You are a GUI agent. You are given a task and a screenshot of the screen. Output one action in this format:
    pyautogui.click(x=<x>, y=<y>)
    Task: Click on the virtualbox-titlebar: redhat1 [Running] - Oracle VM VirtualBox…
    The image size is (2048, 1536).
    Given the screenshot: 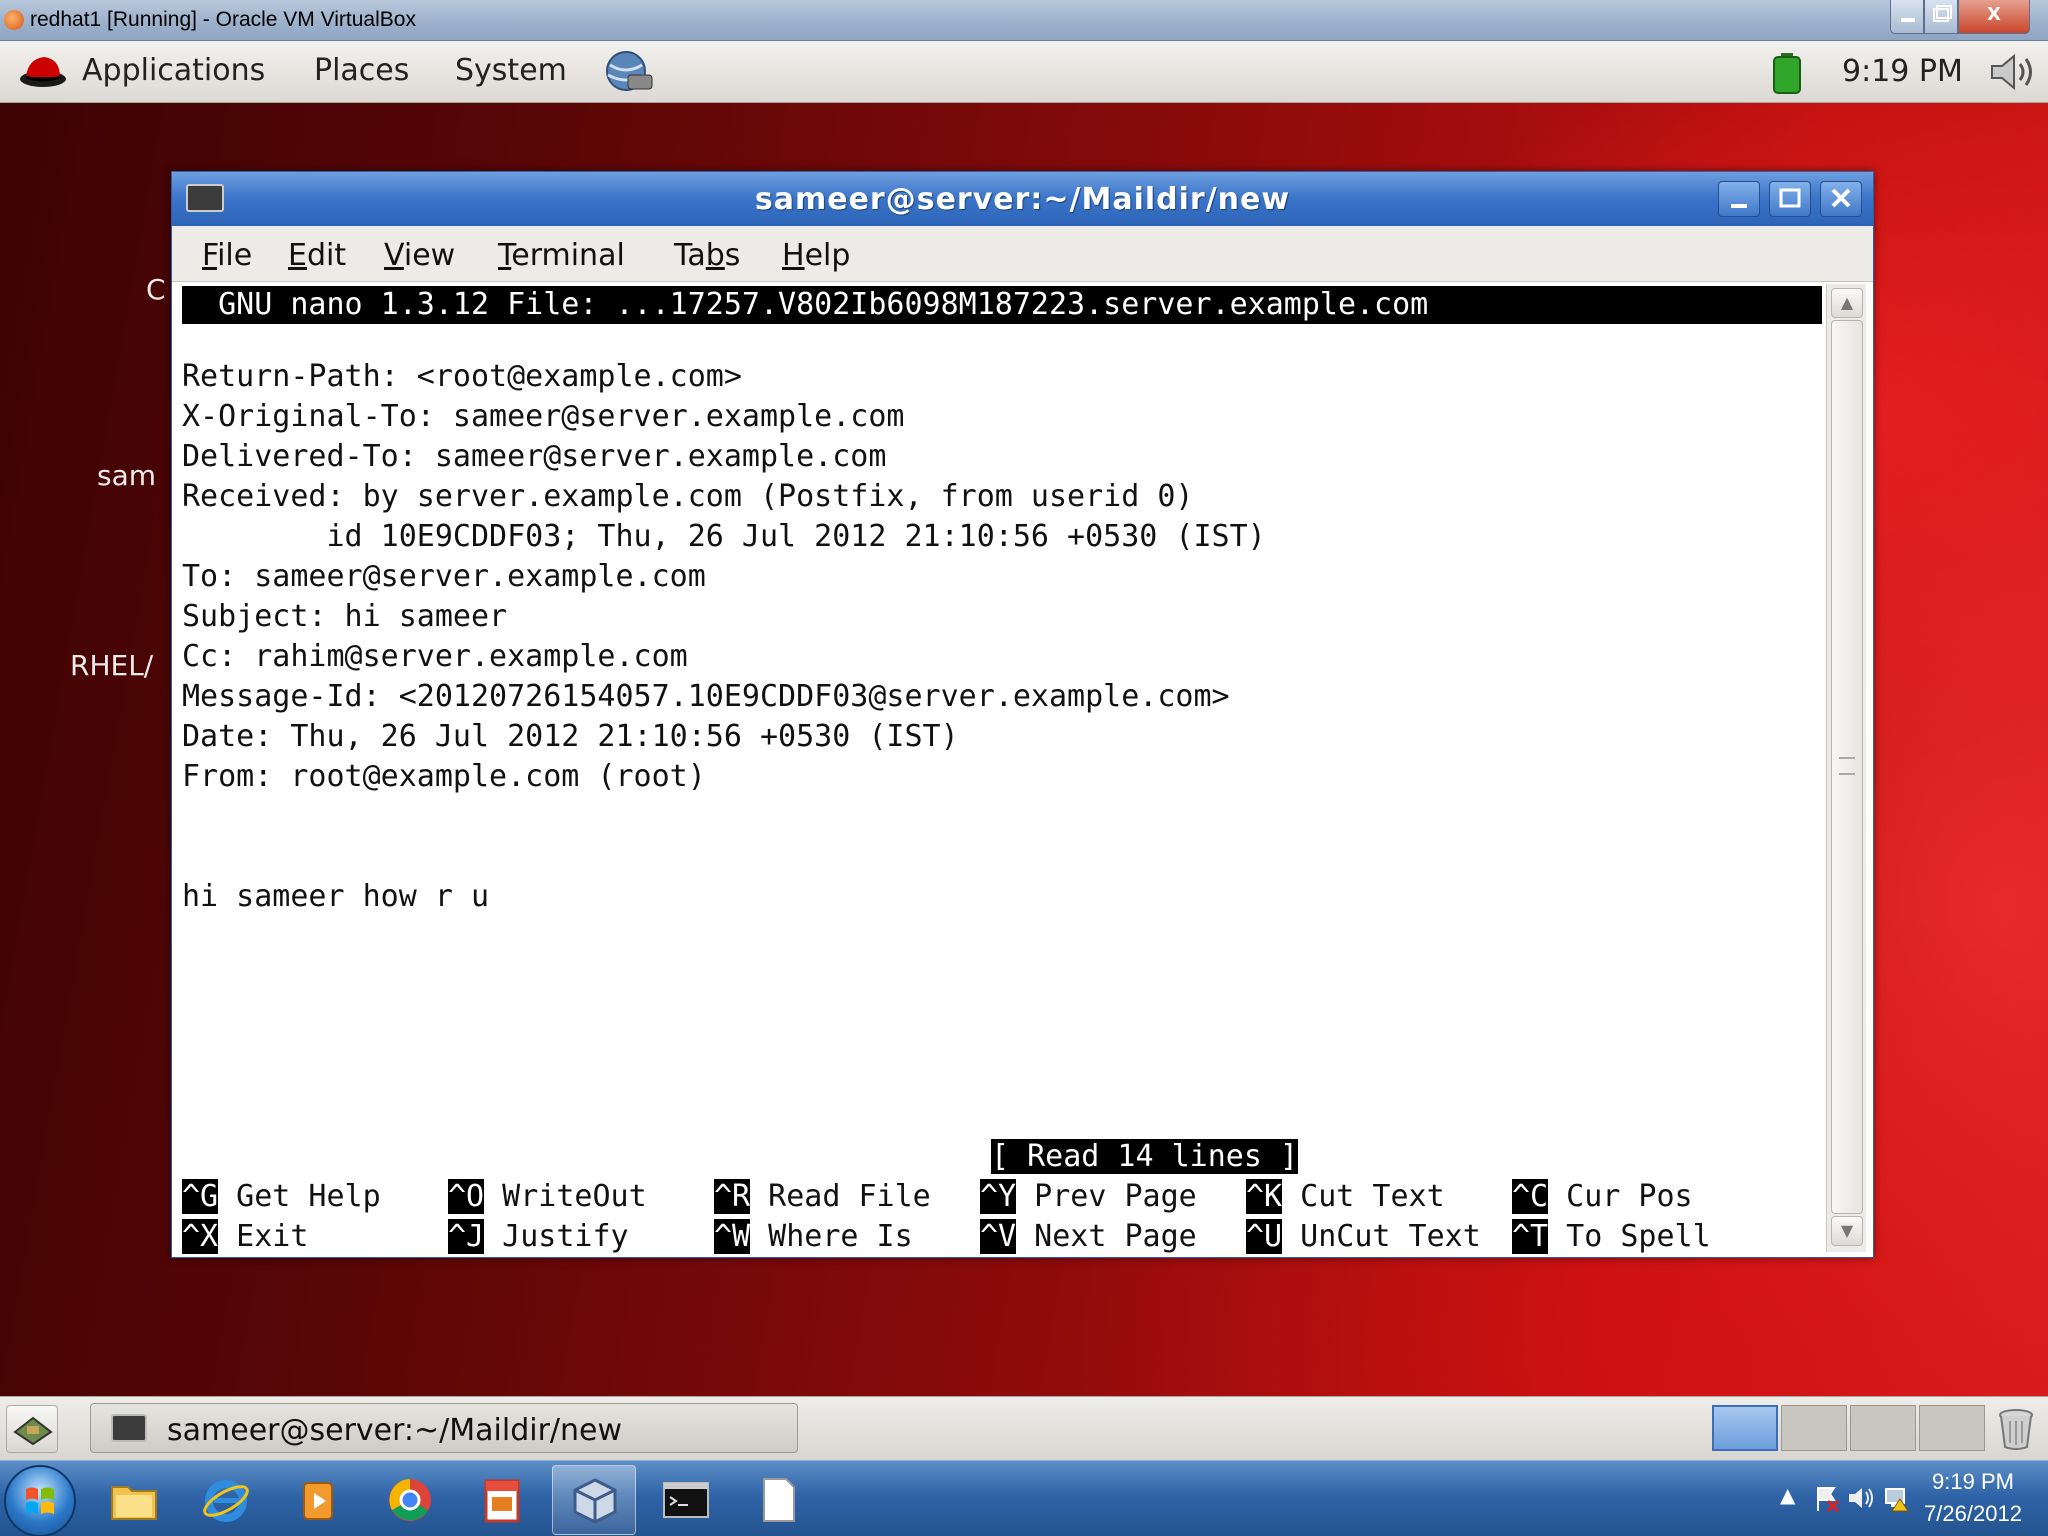 What is the action you would take?
    pyautogui.click(x=1024, y=20)
    